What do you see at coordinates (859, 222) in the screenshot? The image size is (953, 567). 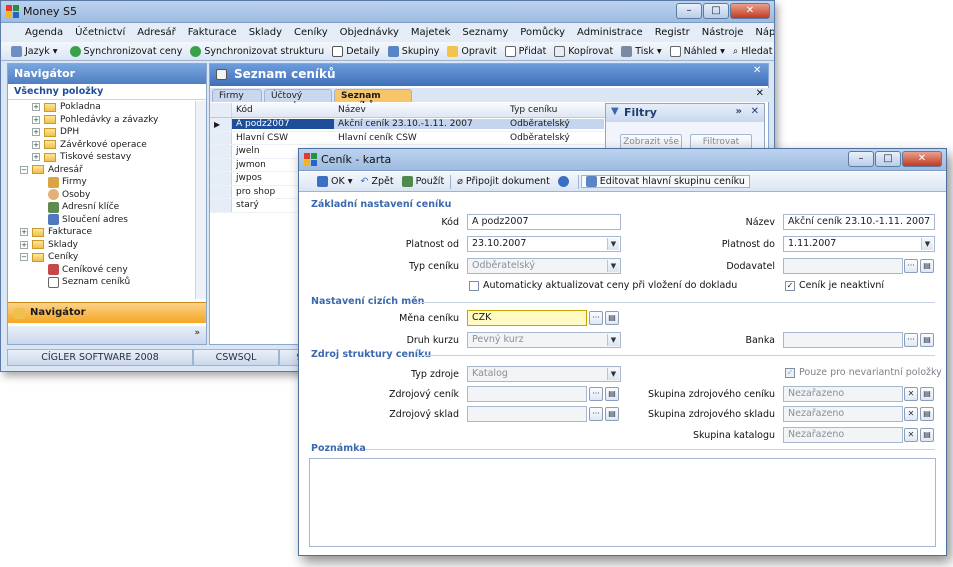 I see `nazev-input: Akční ceník 23.10.-1.11. 2007` at bounding box center [859, 222].